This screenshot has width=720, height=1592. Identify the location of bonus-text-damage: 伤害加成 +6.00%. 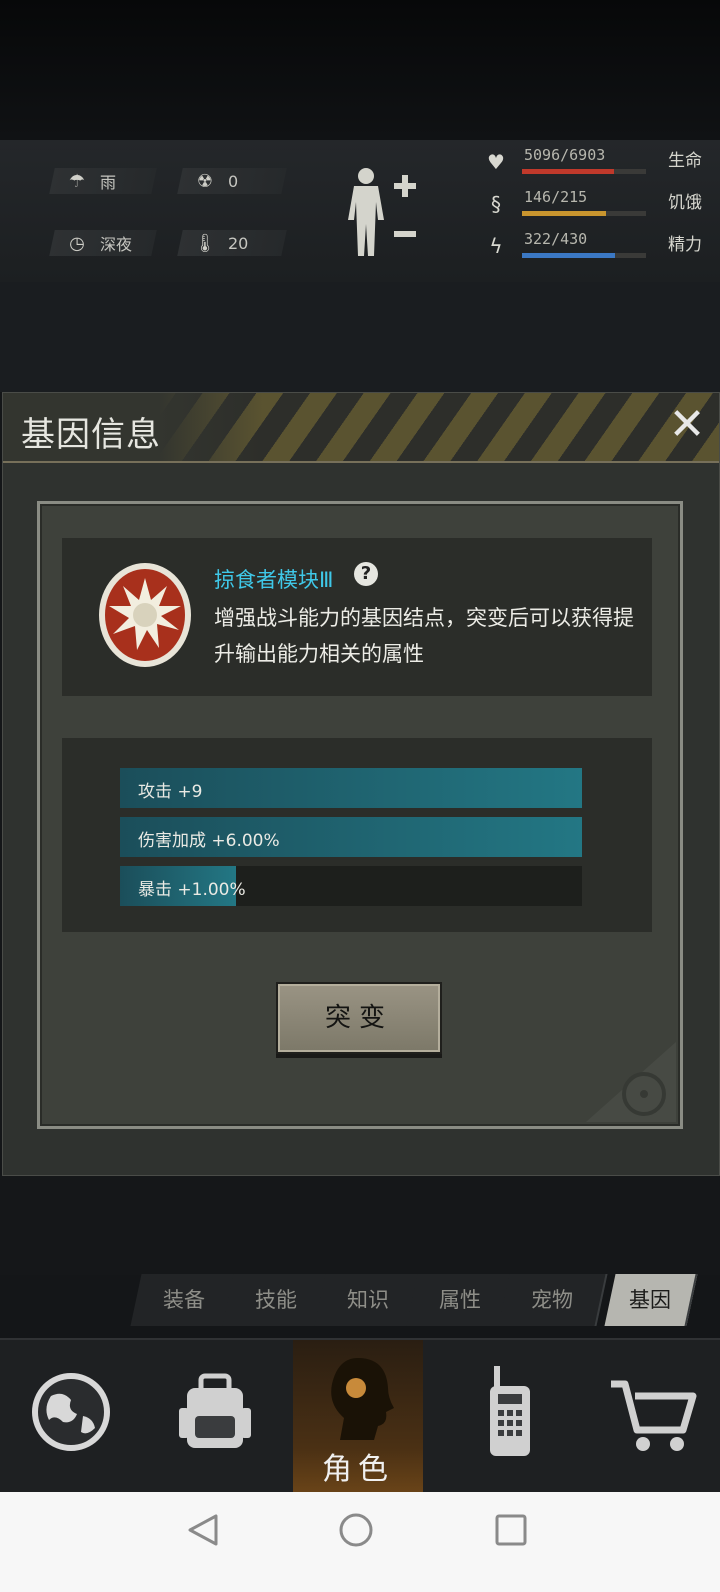
(209, 841).